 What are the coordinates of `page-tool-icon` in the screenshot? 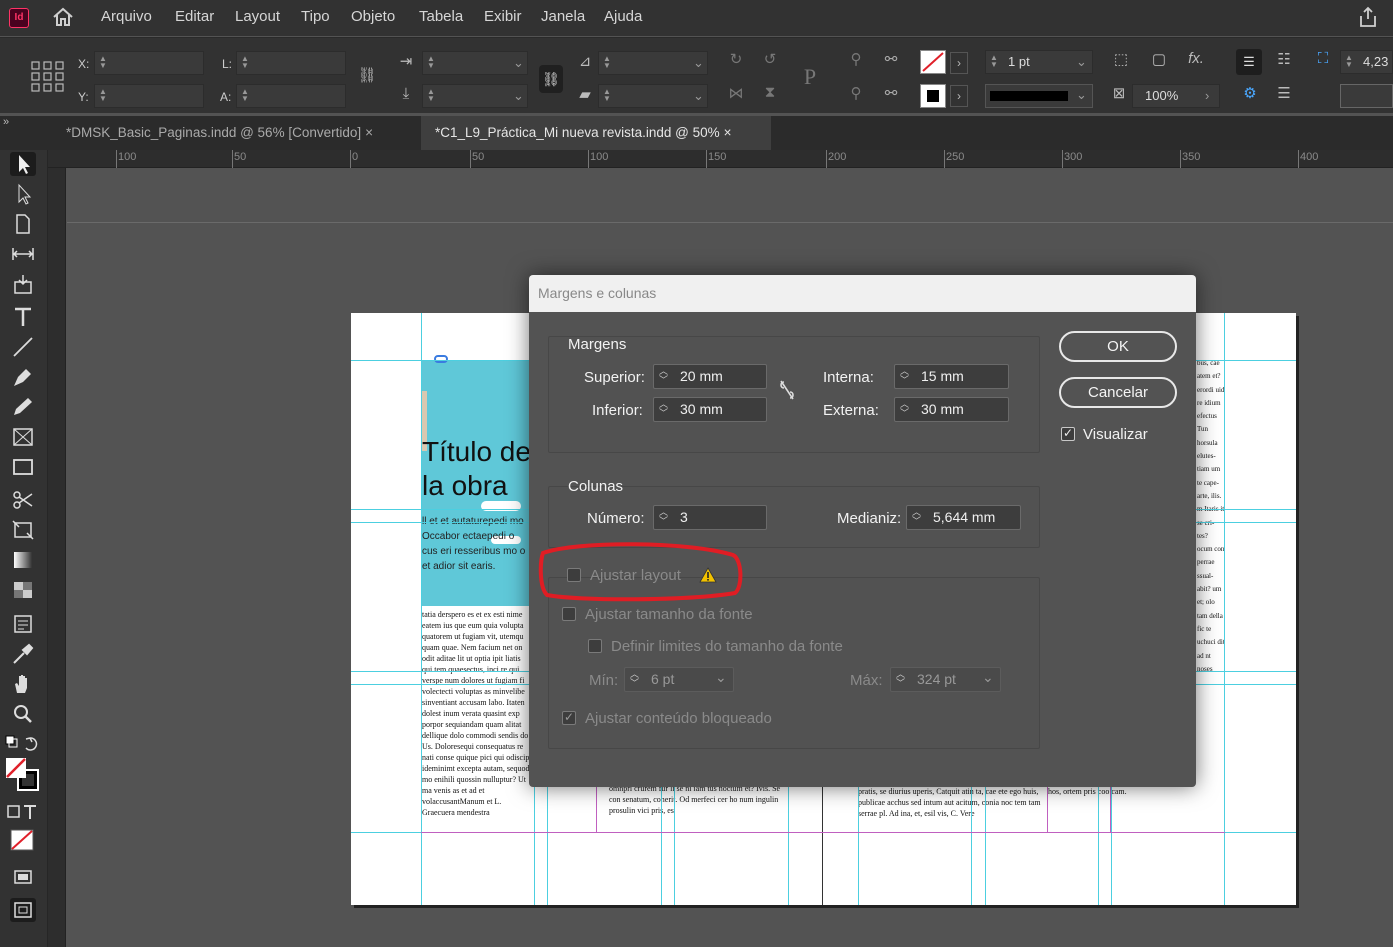 It's located at (23, 224).